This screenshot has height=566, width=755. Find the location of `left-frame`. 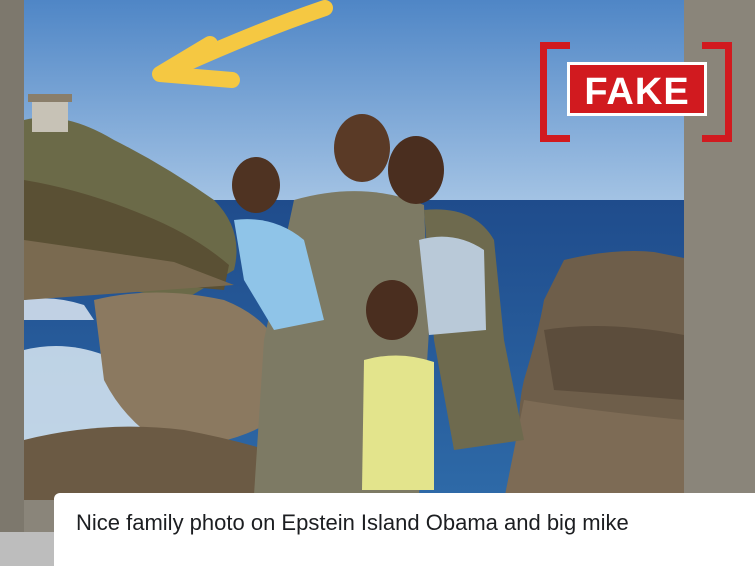

left-frame is located at coordinates (12, 283).